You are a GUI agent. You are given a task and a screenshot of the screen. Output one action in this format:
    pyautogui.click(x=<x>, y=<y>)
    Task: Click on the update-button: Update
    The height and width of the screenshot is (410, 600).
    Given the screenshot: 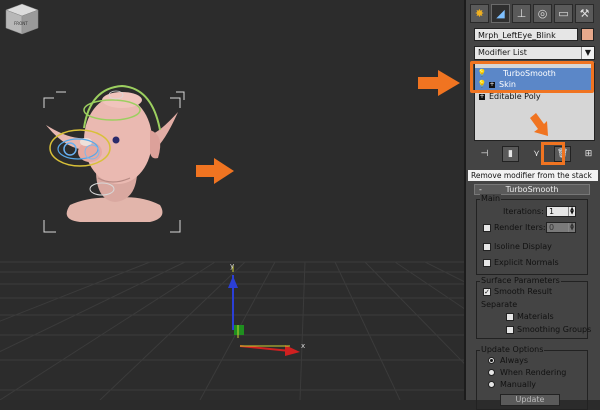 What is the action you would take?
    pyautogui.click(x=530, y=400)
    